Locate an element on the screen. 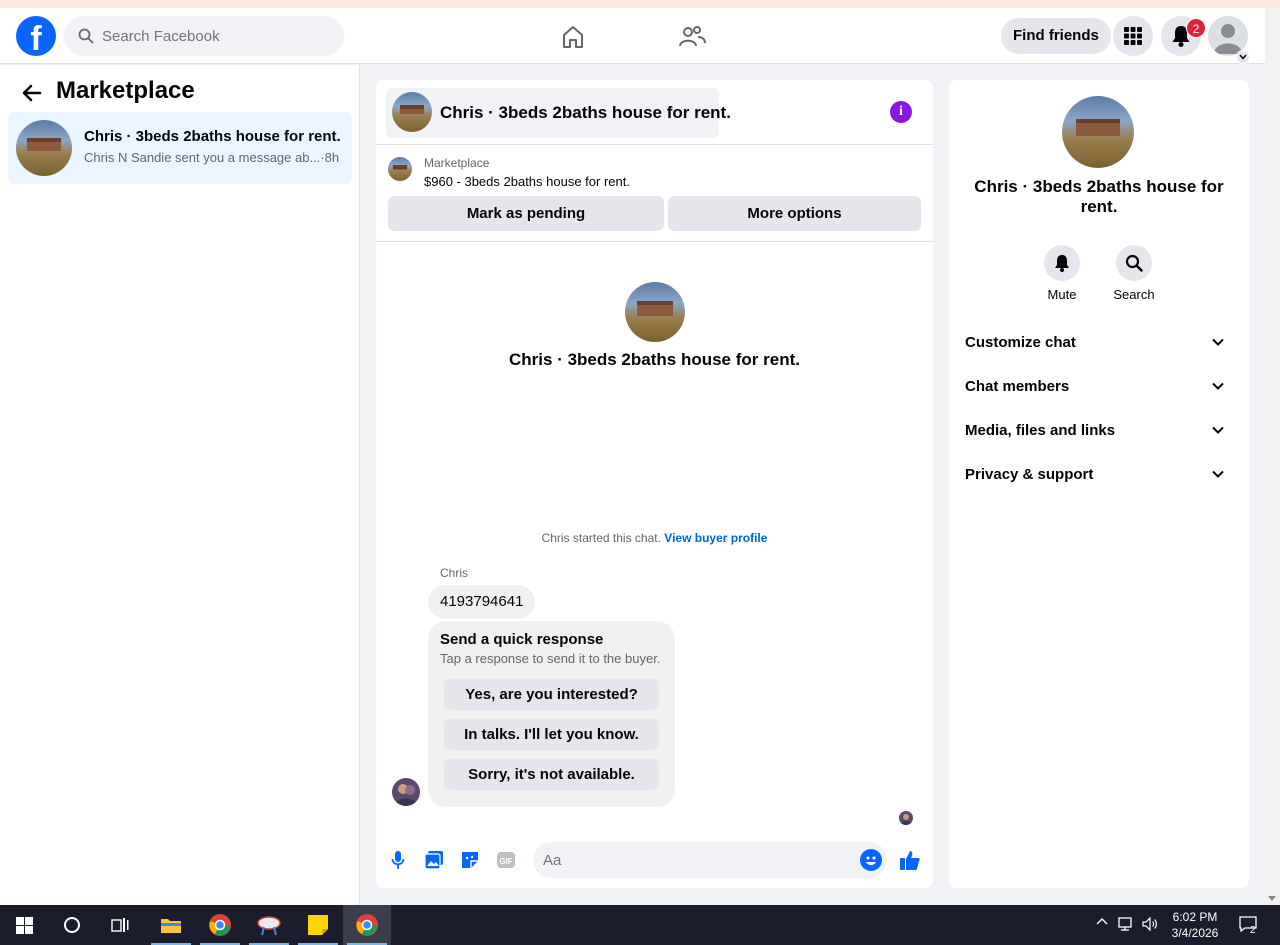  marketplace-label: Marketplace is located at coordinates (457, 163).